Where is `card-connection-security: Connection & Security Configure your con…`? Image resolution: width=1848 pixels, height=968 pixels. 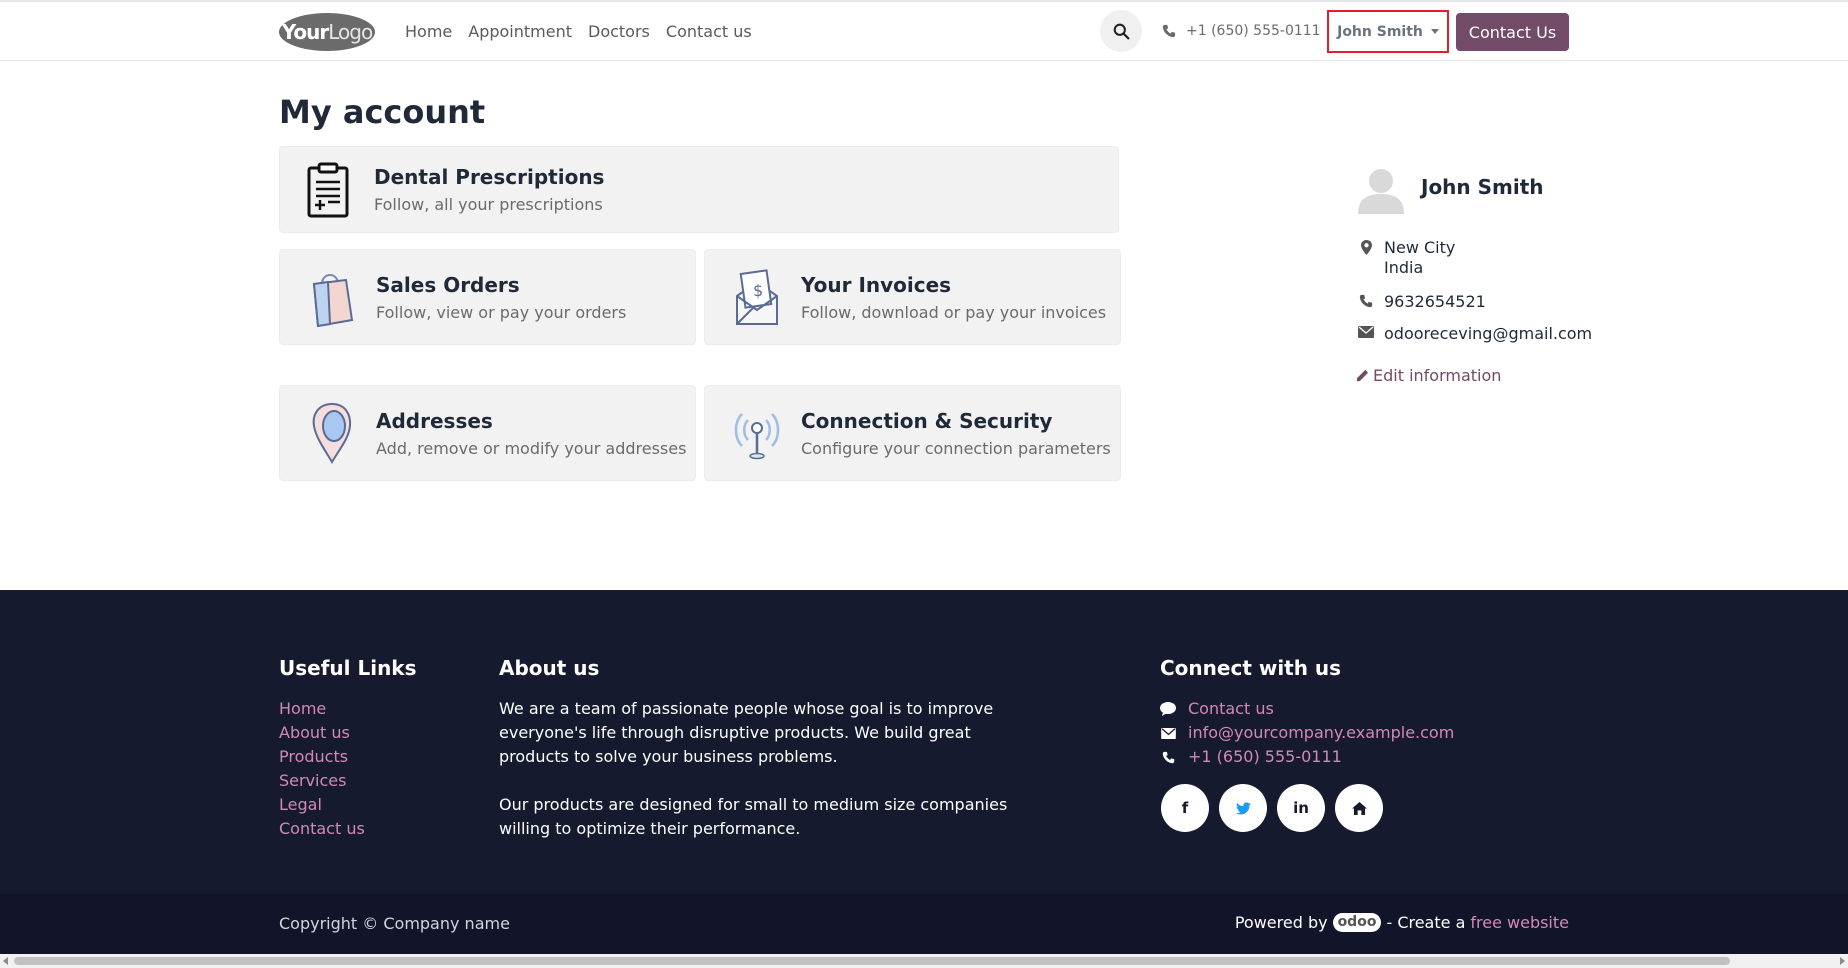 card-connection-security: Connection & Security Configure your con… is located at coordinates (912, 433).